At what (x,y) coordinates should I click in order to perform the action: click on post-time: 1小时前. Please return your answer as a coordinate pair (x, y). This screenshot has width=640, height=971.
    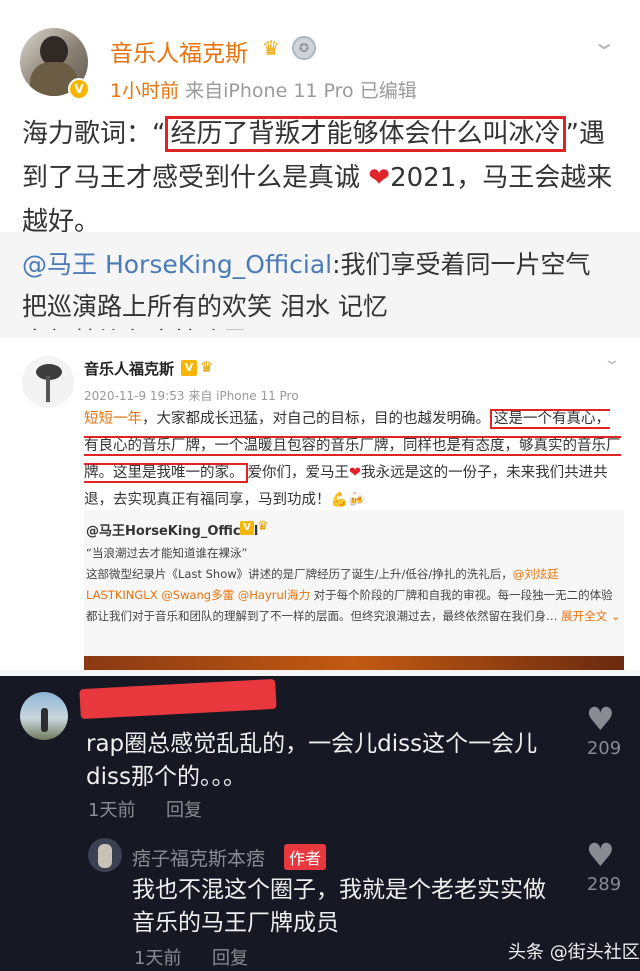
    Looking at the image, I should click on (145, 91).